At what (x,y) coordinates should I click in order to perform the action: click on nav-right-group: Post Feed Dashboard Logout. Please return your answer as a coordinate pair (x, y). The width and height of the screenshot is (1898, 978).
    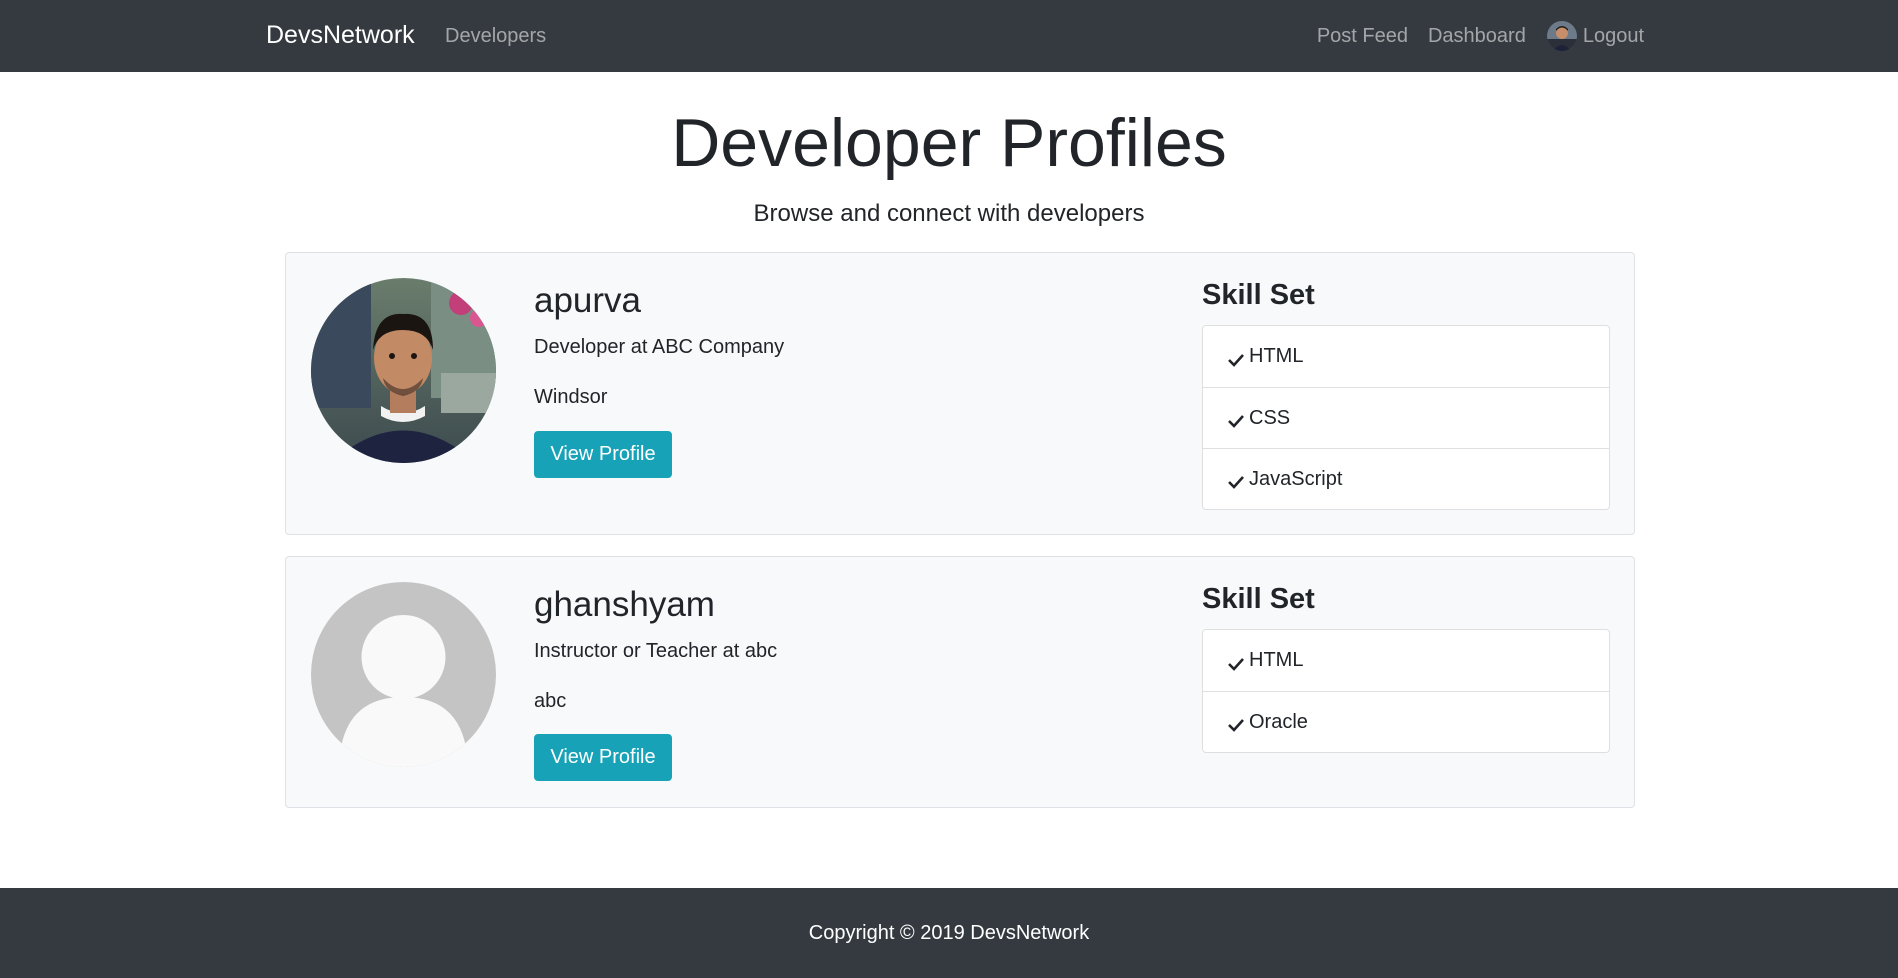
    Looking at the image, I should click on (1480, 36).